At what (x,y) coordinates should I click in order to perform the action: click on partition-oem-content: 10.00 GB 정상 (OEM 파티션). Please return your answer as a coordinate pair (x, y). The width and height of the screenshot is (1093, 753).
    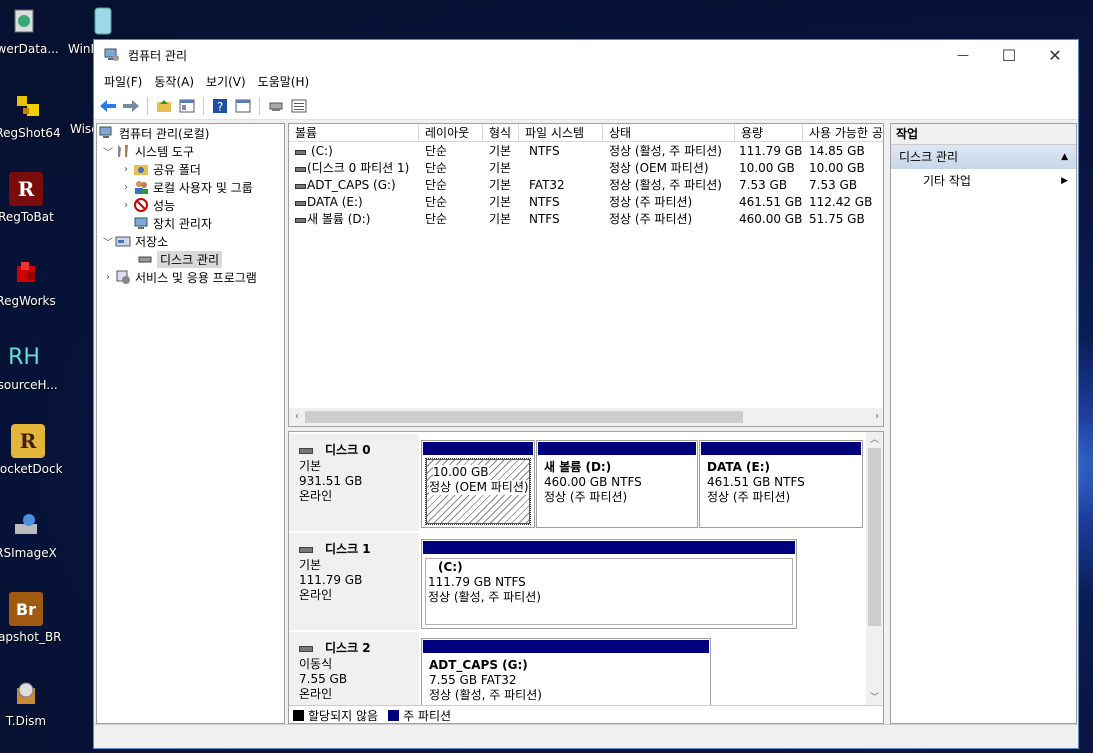
    Looking at the image, I should click on (478, 491).